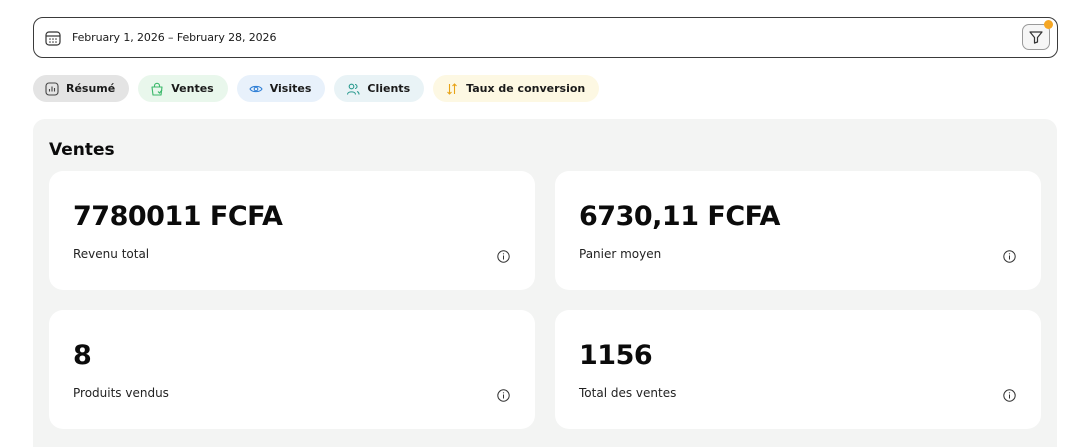 Image resolution: width=1078 pixels, height=447 pixels. I want to click on tab-resume: Résumé, so click(81, 88).